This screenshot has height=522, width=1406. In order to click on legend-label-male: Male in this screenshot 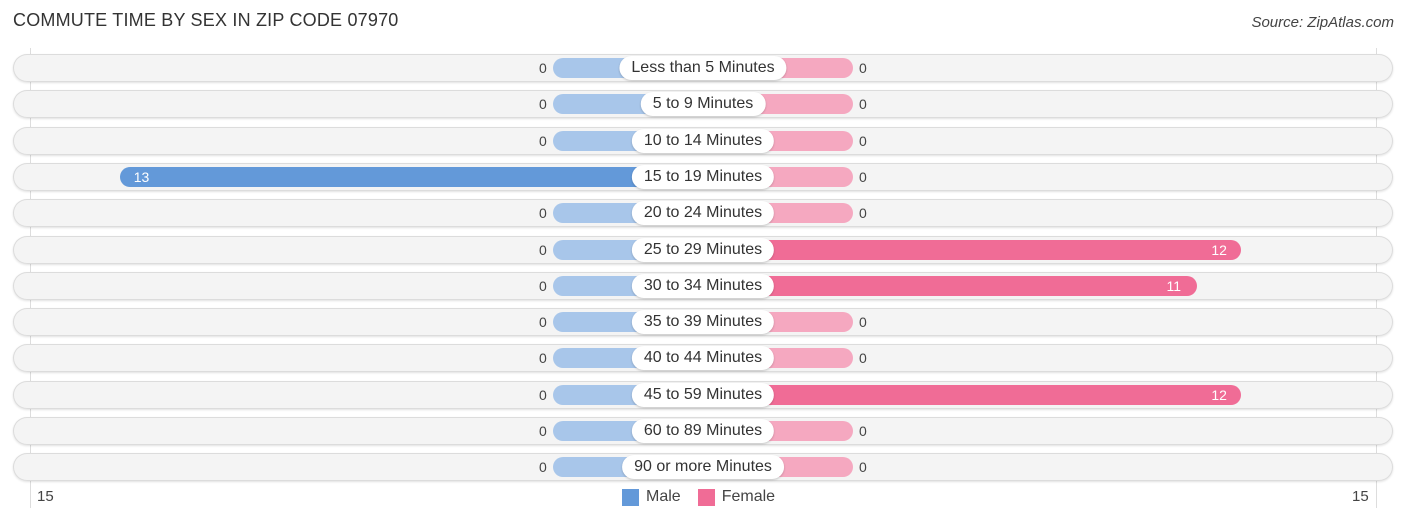, I will do `click(663, 496)`.